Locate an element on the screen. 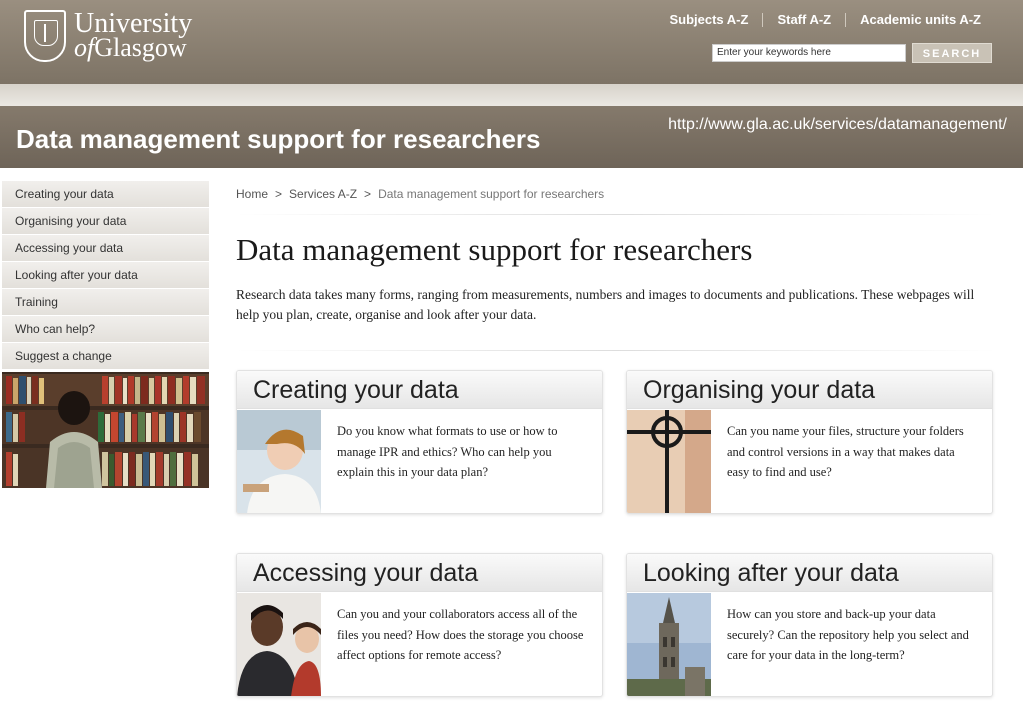  breadcrumb-current: Data management support for researchers is located at coordinates (491, 194).